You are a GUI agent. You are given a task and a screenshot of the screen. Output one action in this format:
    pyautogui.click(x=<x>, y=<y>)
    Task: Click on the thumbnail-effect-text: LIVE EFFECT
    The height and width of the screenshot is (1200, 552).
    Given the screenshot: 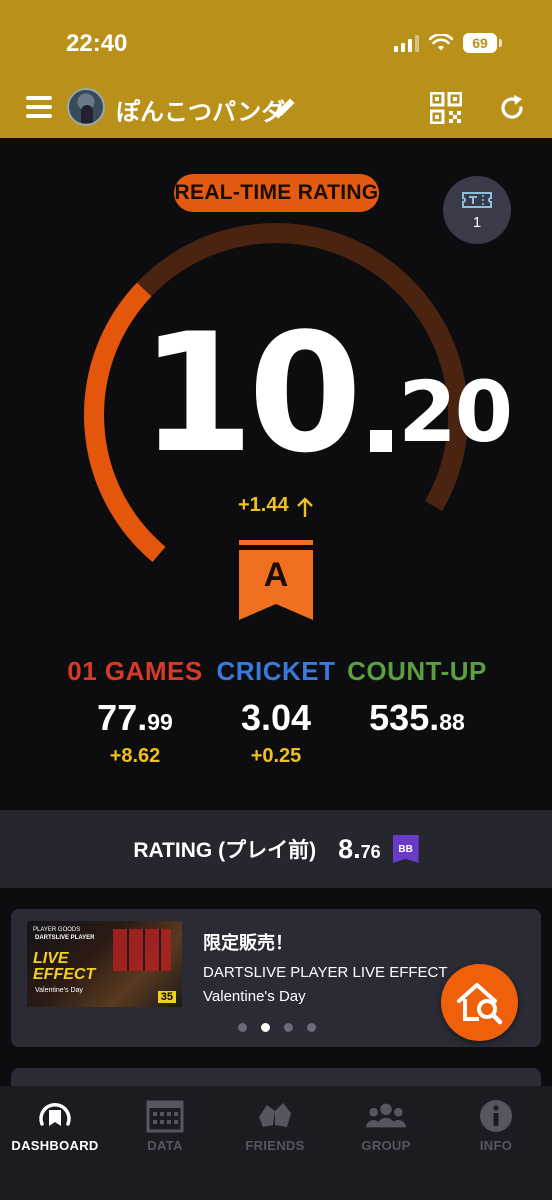 What is the action you would take?
    pyautogui.click(x=64, y=966)
    